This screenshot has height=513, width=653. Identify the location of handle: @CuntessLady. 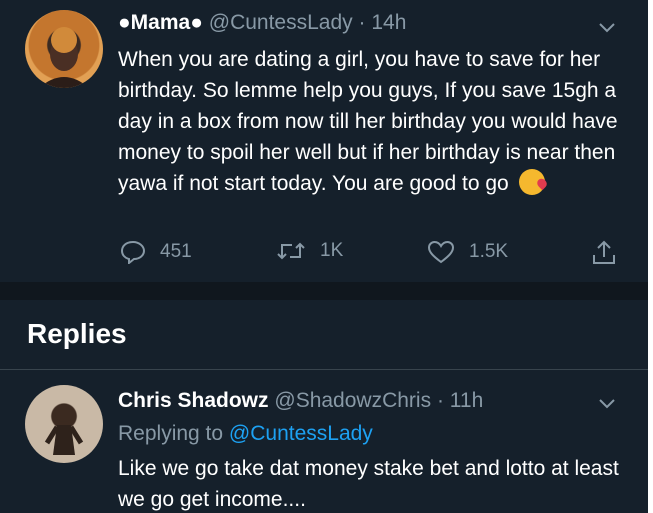
(281, 22).